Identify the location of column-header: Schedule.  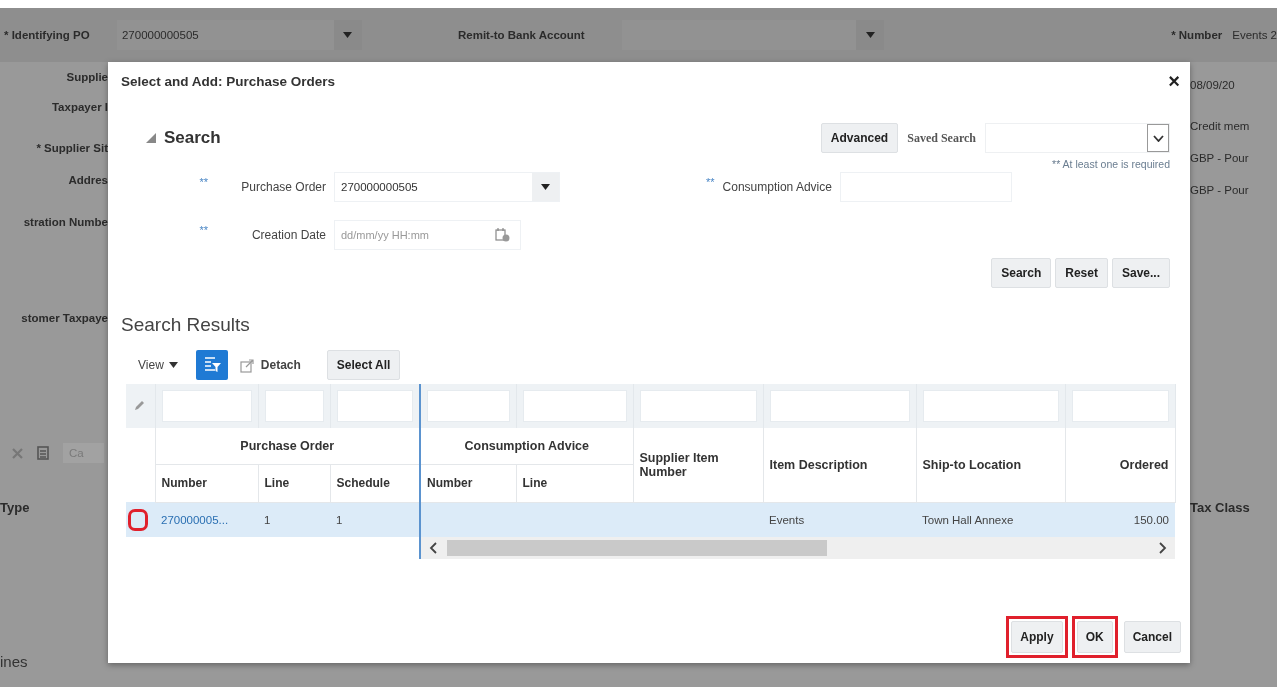
(375, 483).